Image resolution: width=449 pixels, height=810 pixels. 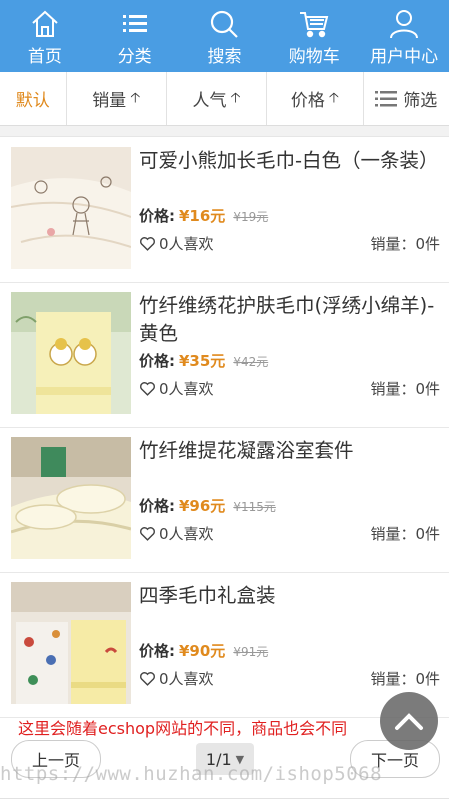 I want to click on nav-cart: 购物车, so click(x=314, y=36).